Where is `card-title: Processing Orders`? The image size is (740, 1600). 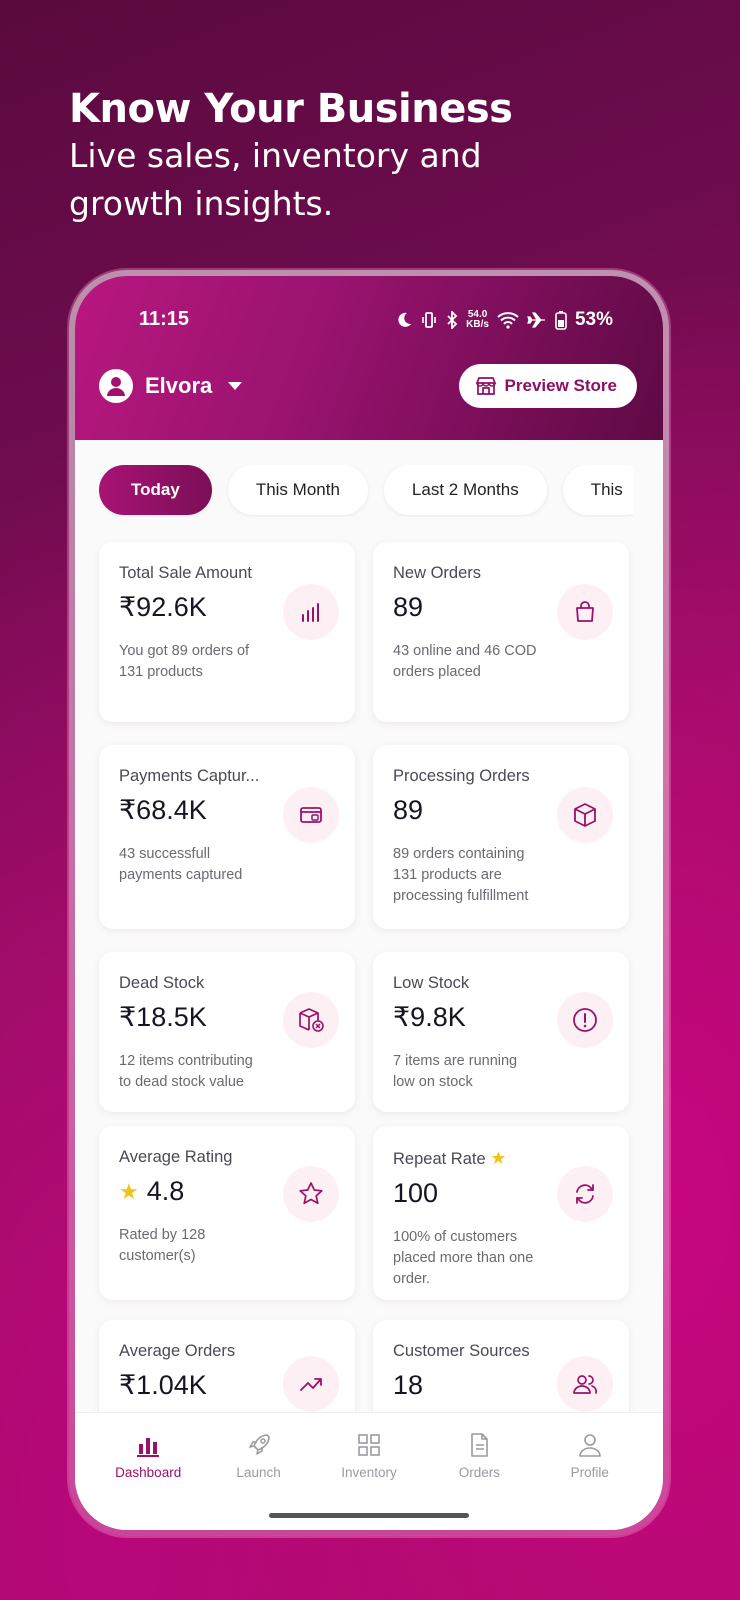 card-title: Processing Orders is located at coordinates (461, 776).